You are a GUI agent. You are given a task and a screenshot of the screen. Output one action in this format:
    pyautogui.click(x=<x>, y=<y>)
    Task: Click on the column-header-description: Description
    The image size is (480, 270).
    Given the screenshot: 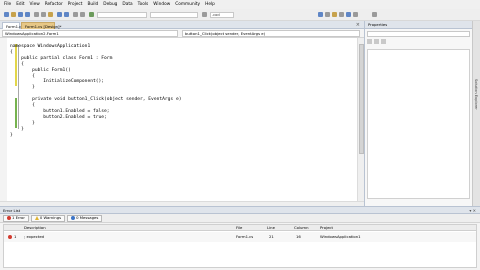 What is the action you would take?
    pyautogui.click(x=35, y=228)
    